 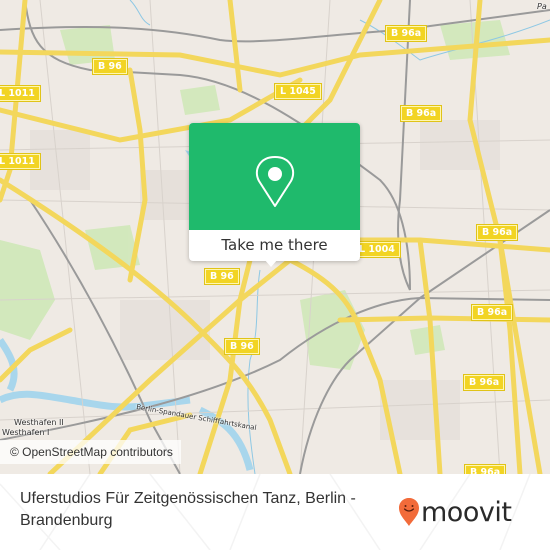 I want to click on popup-pointer, so click(x=271, y=263).